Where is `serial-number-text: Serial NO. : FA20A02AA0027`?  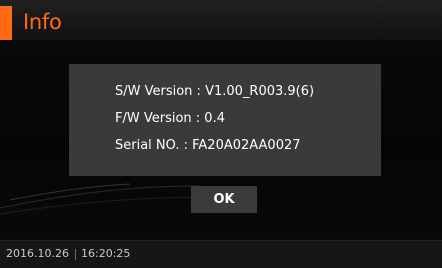 serial-number-text: Serial NO. : FA20A02AA0027 is located at coordinates (208, 145).